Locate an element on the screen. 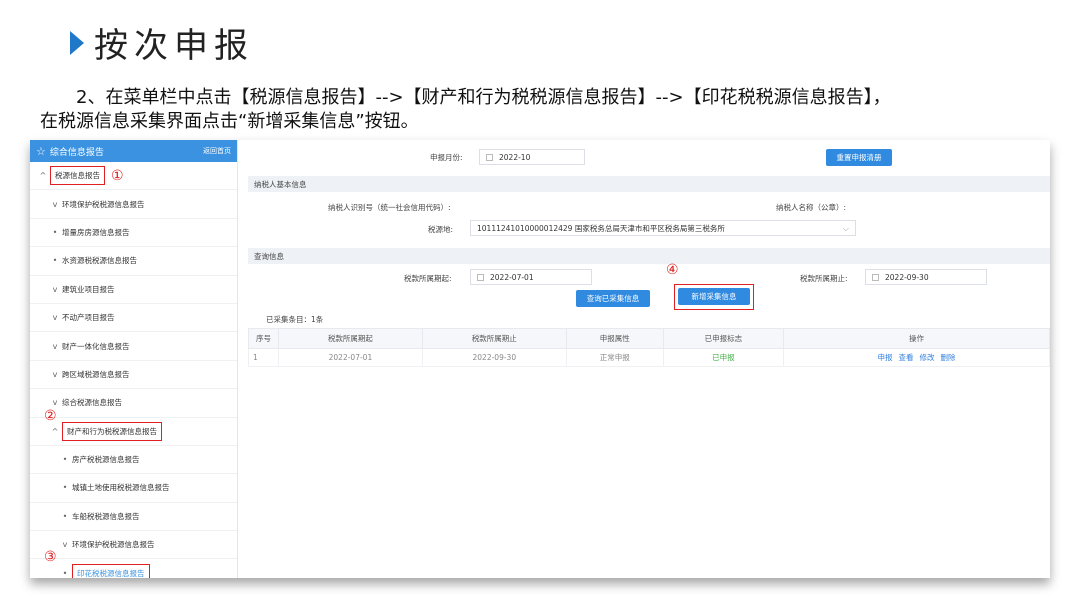 Image resolution: width=1080 pixels, height=608 pixels. sidebar-item-label: 不动产项目报告 is located at coordinates (88, 318).